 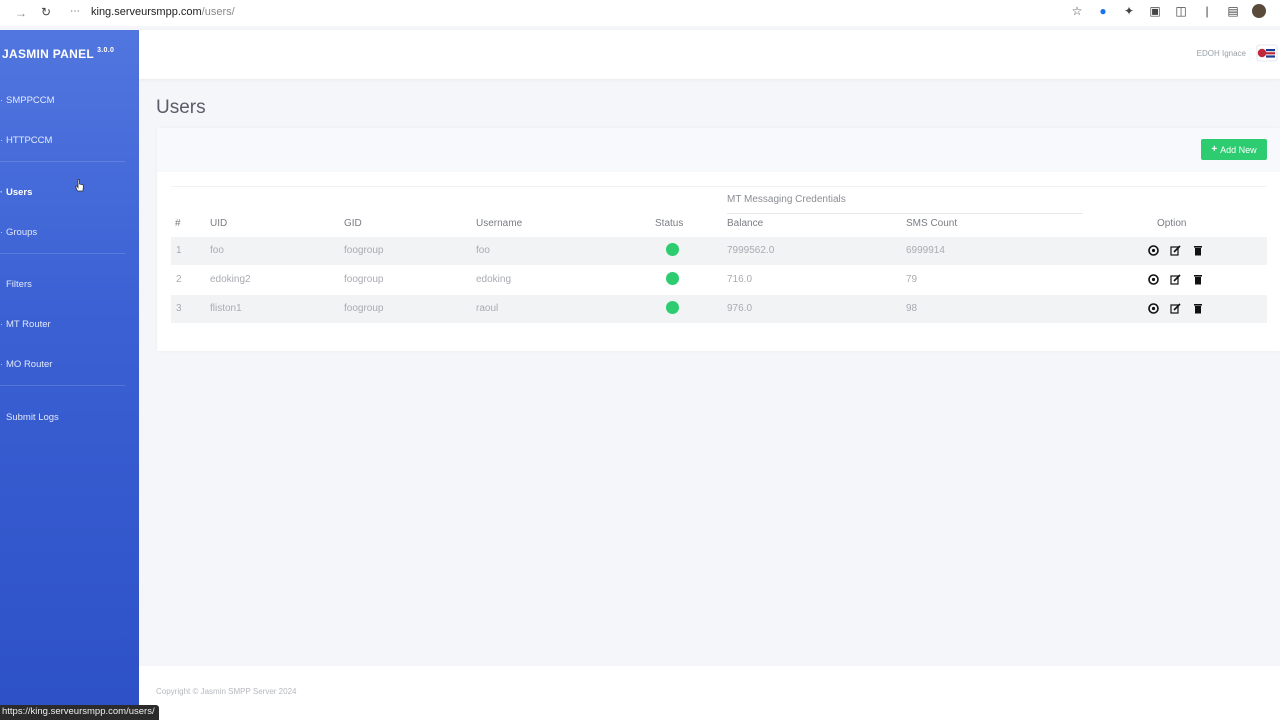 What do you see at coordinates (719, 251) in the screenshot?
I see `table-row: 1 foo foogroup foo 7999562.0 6999914` at bounding box center [719, 251].